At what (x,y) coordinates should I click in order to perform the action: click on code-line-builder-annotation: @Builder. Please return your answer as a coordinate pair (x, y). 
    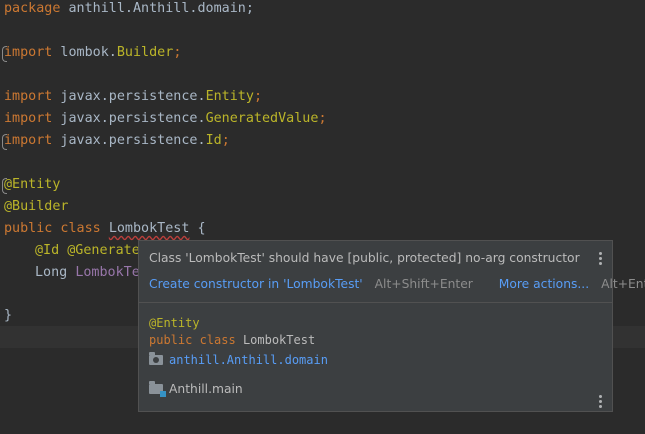
    Looking at the image, I should click on (36, 207).